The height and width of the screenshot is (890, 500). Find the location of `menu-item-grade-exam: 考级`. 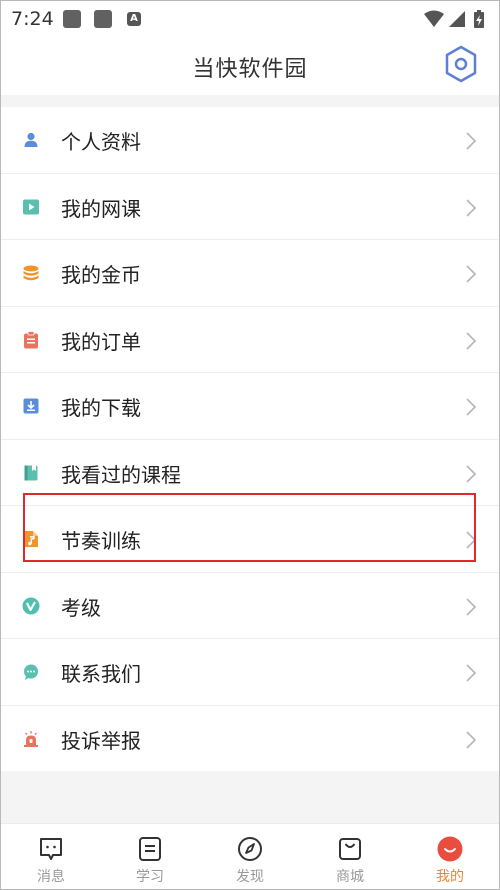

menu-item-grade-exam: 考级 is located at coordinates (250, 606).